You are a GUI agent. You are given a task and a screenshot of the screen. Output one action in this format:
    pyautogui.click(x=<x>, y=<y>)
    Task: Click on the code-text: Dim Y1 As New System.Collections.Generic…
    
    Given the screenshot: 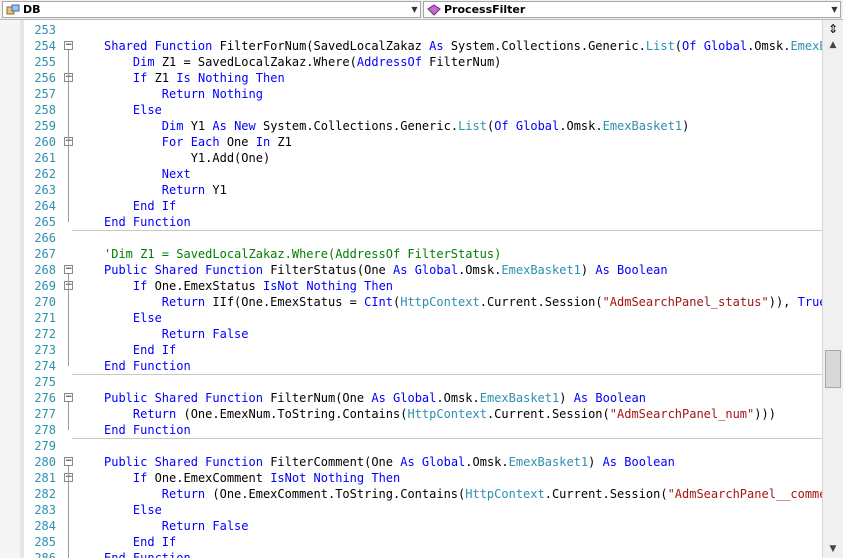 What is the action you would take?
    pyautogui.click(x=397, y=126)
    